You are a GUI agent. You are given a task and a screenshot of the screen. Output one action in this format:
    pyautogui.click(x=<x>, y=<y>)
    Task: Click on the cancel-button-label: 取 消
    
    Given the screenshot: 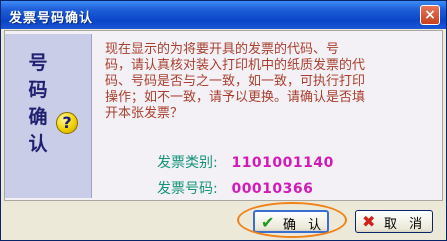 What is the action you would take?
    pyautogui.click(x=405, y=224)
    